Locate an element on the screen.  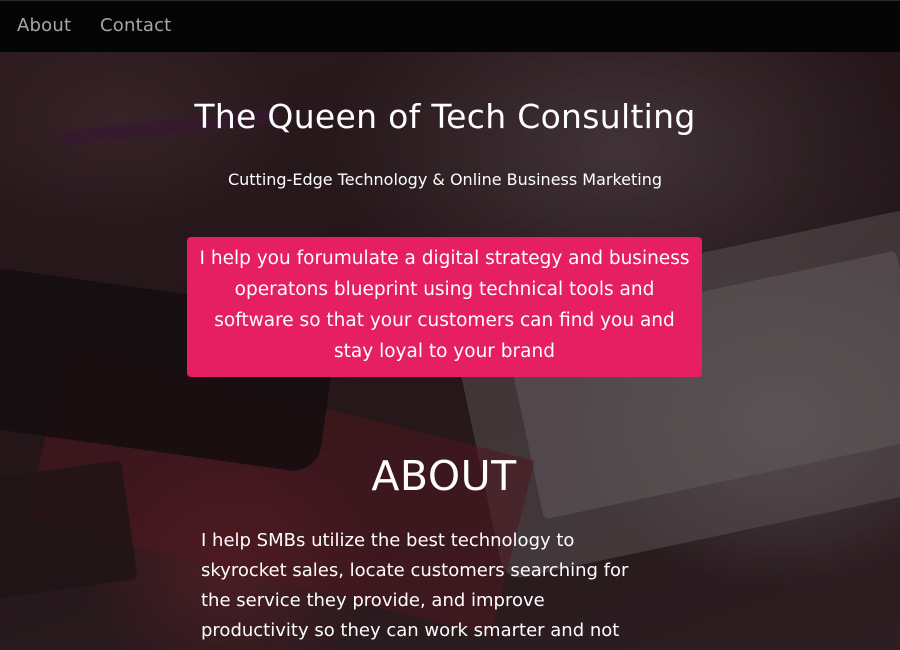
top-navbar: About Contact is located at coordinates (450, 26).